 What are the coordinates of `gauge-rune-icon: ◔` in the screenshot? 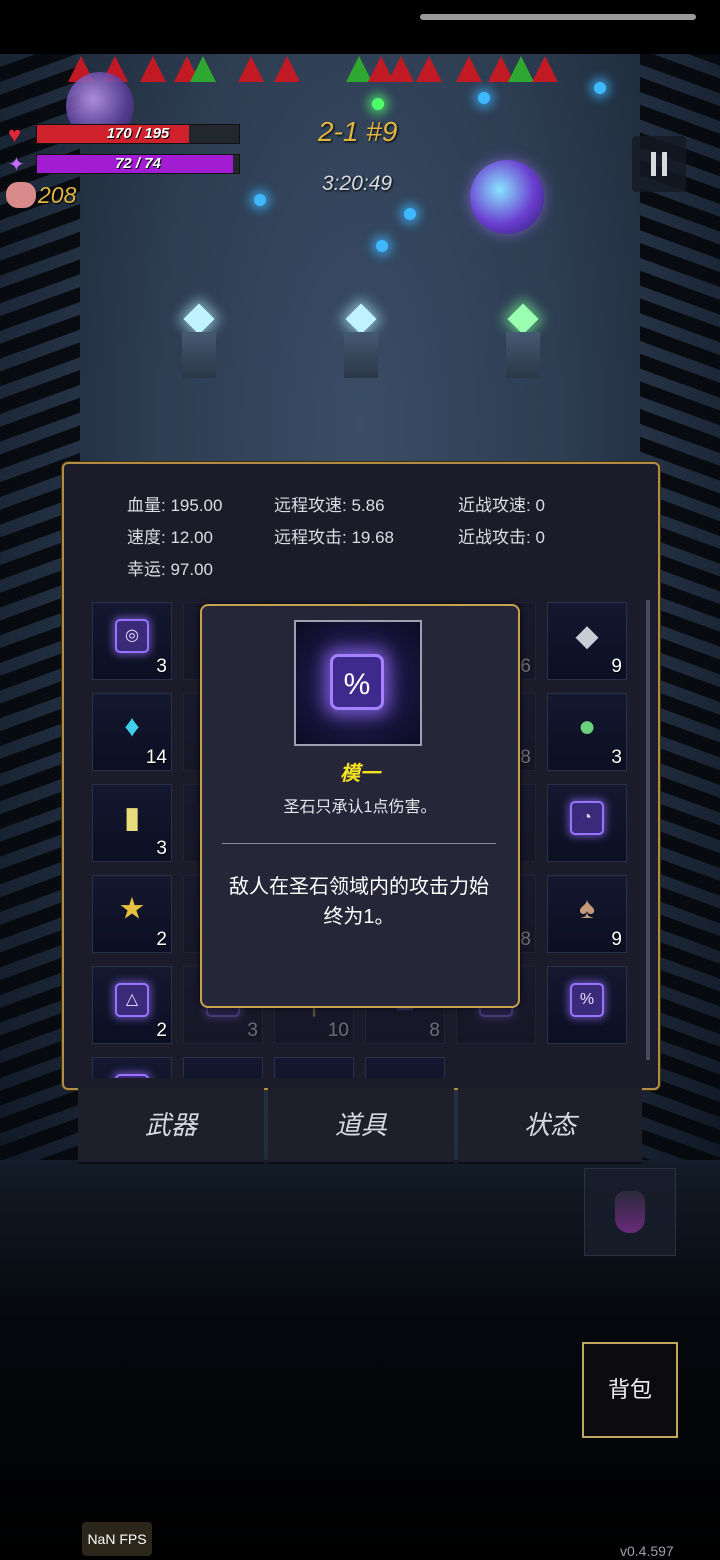 It's located at (587, 818).